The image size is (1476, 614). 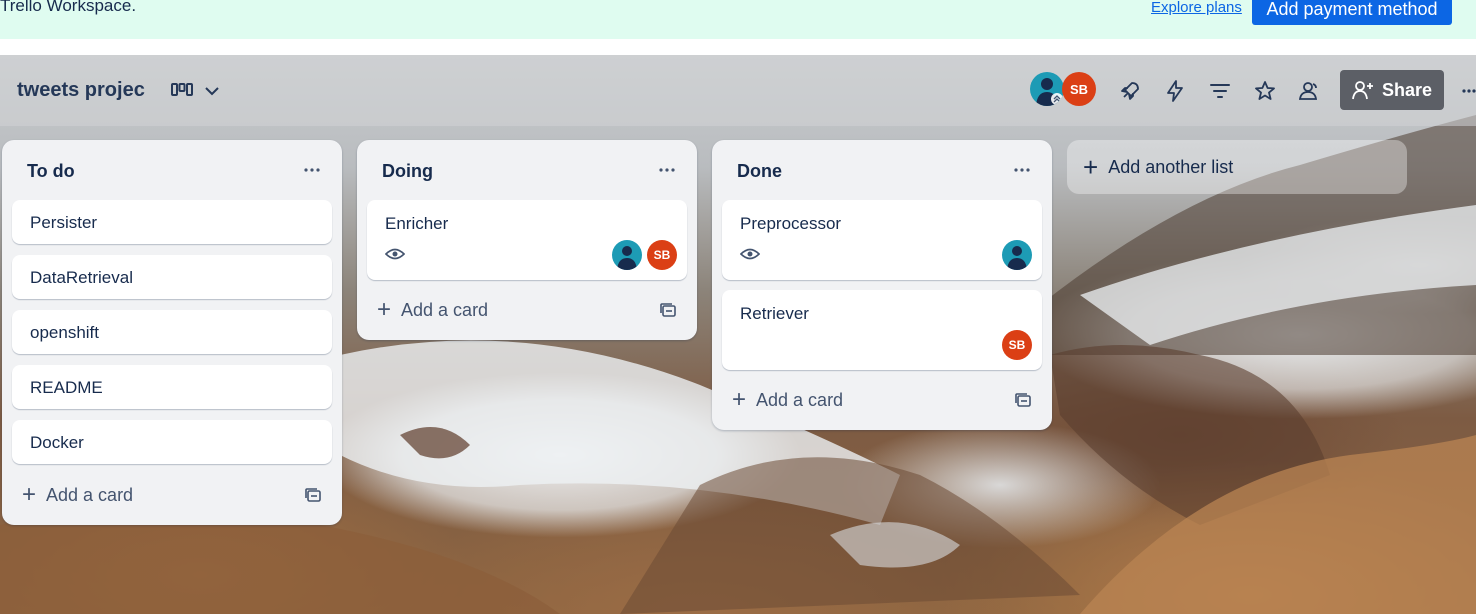 What do you see at coordinates (1352, 12) in the screenshot?
I see `add-payment-method-button: Add payment method` at bounding box center [1352, 12].